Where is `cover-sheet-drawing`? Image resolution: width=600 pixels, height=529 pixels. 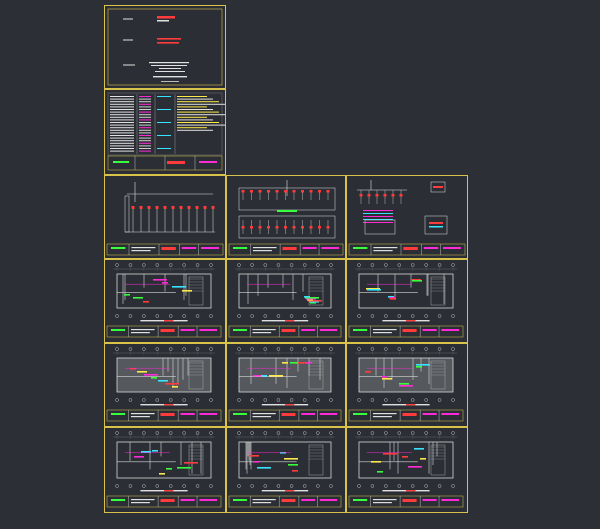
cover-sheet-drawing is located at coordinates (165, 47).